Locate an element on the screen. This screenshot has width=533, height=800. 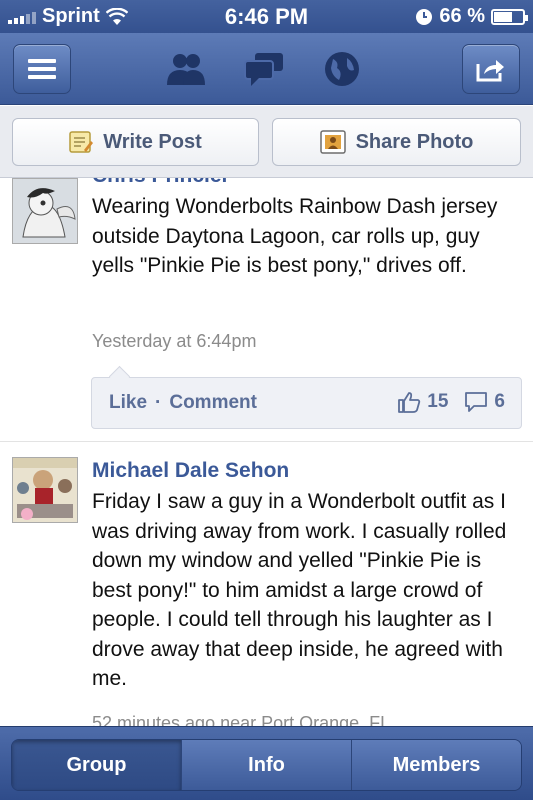
status-bar: Sprint 6:46 PM 66 % is located at coordinates (266, 16).